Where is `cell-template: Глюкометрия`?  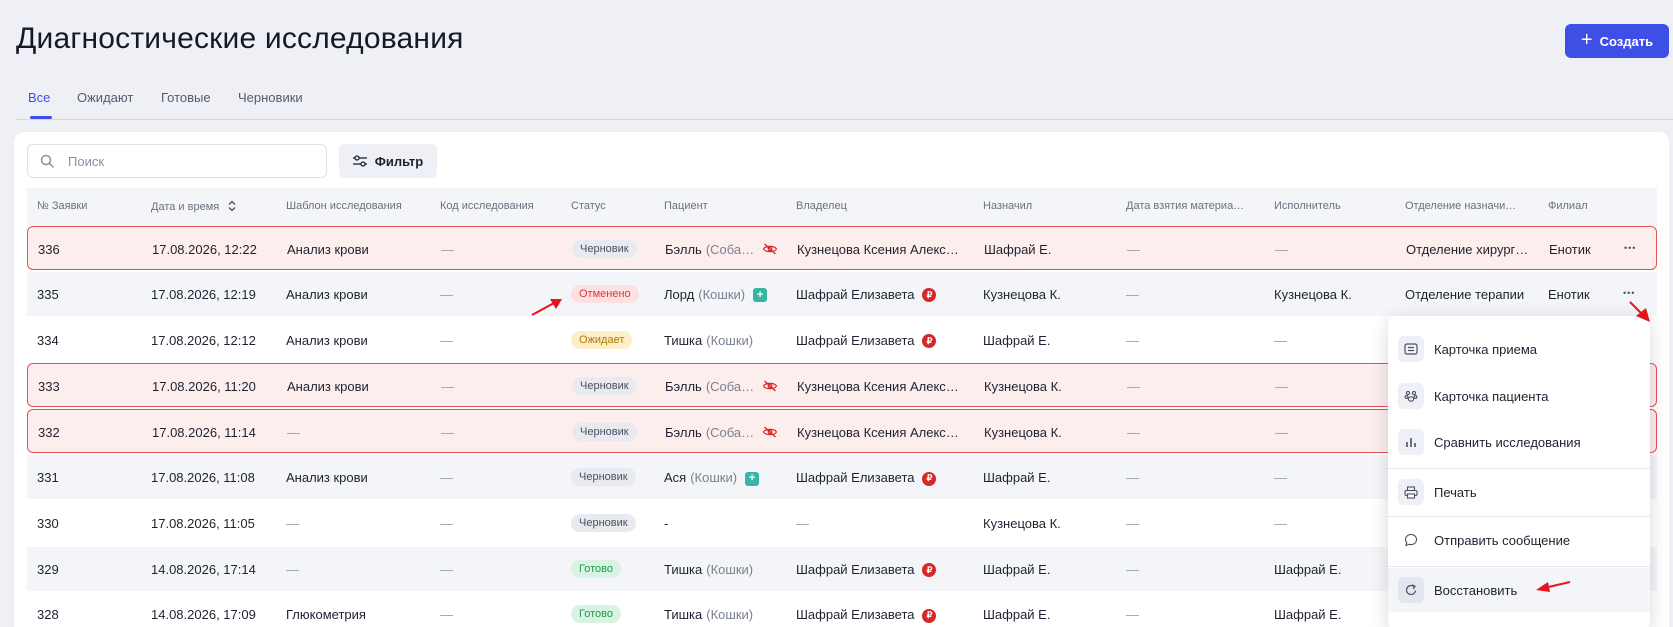
cell-template: Глюкометрия is located at coordinates (326, 615).